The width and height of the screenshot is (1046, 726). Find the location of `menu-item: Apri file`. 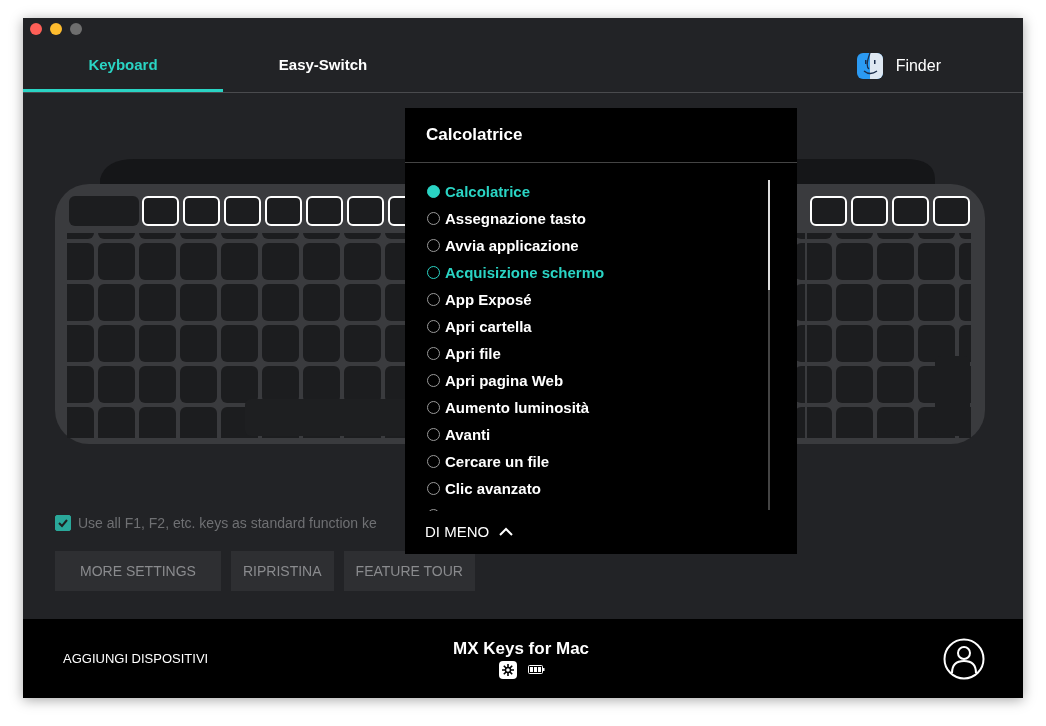

menu-item: Apri file is located at coordinates (612, 353).